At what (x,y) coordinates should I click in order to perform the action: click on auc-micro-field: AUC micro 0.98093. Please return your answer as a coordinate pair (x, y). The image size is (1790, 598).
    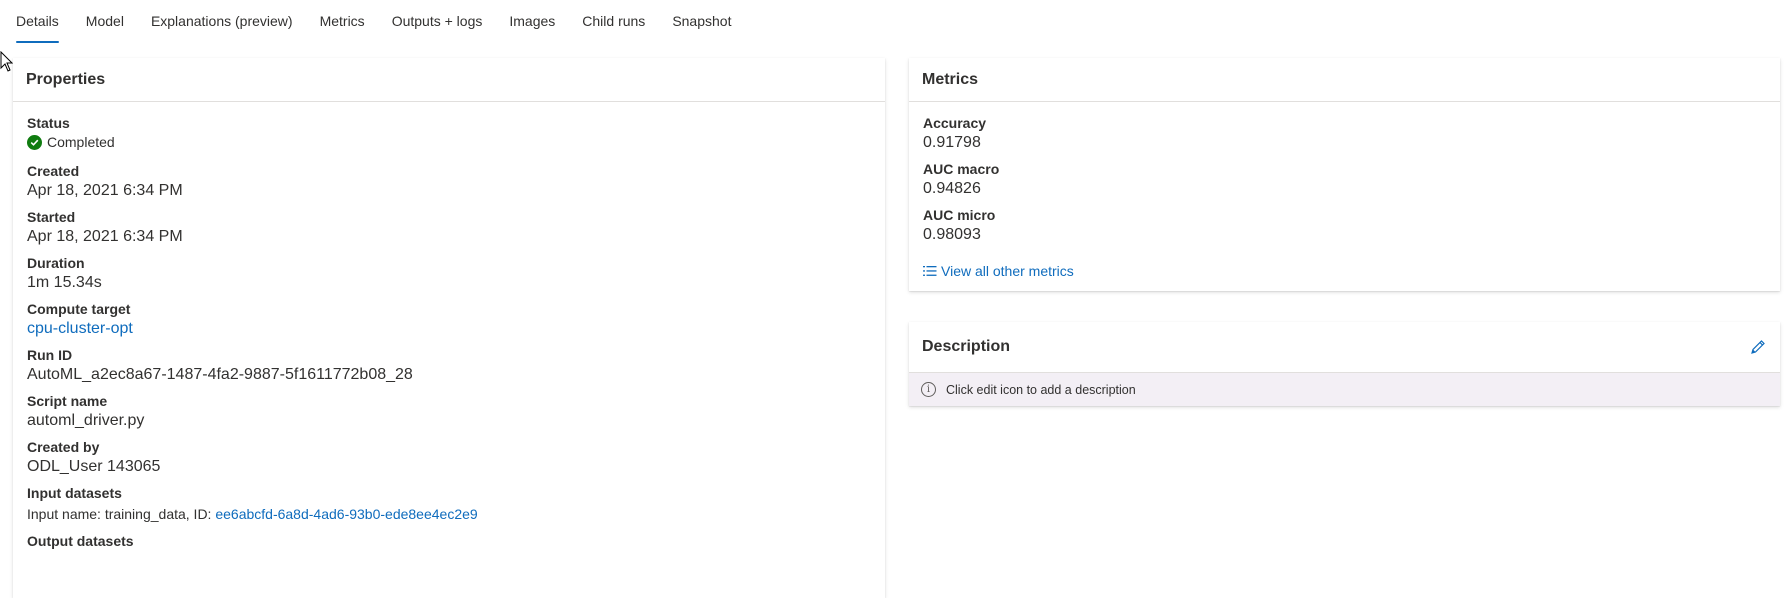
    Looking at the image, I should click on (1344, 226).